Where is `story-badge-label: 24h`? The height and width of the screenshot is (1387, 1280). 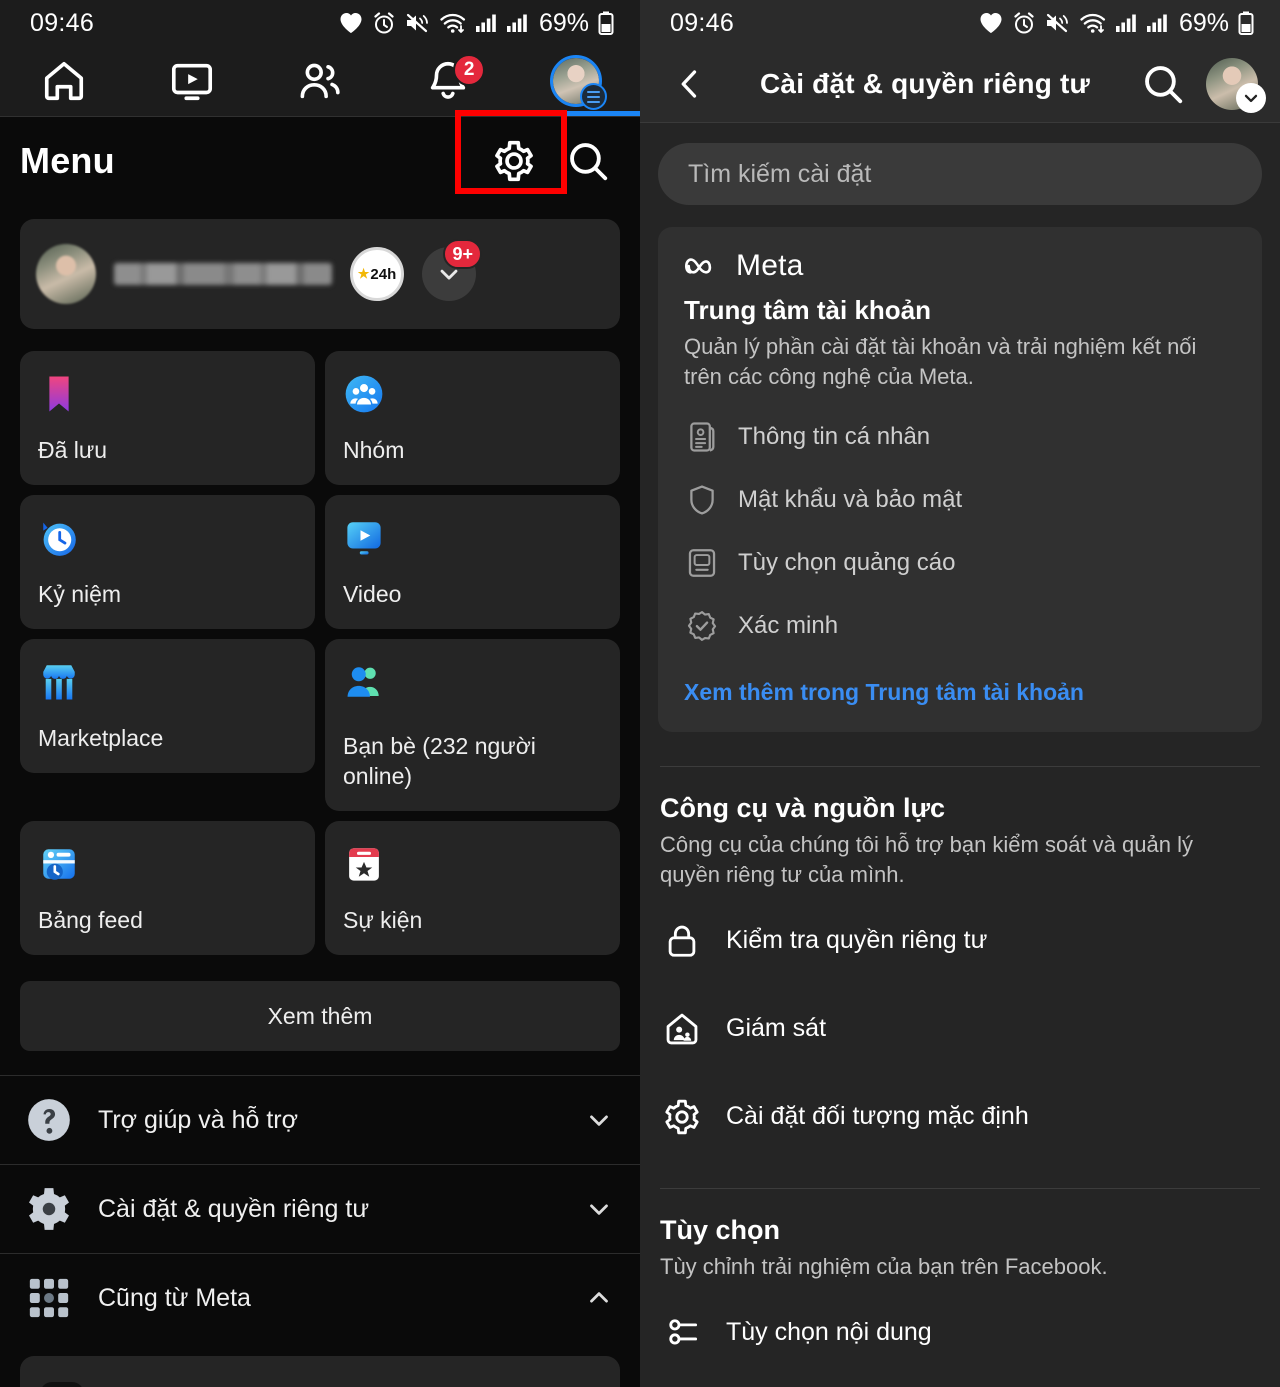 story-badge-label: 24h is located at coordinates (383, 274).